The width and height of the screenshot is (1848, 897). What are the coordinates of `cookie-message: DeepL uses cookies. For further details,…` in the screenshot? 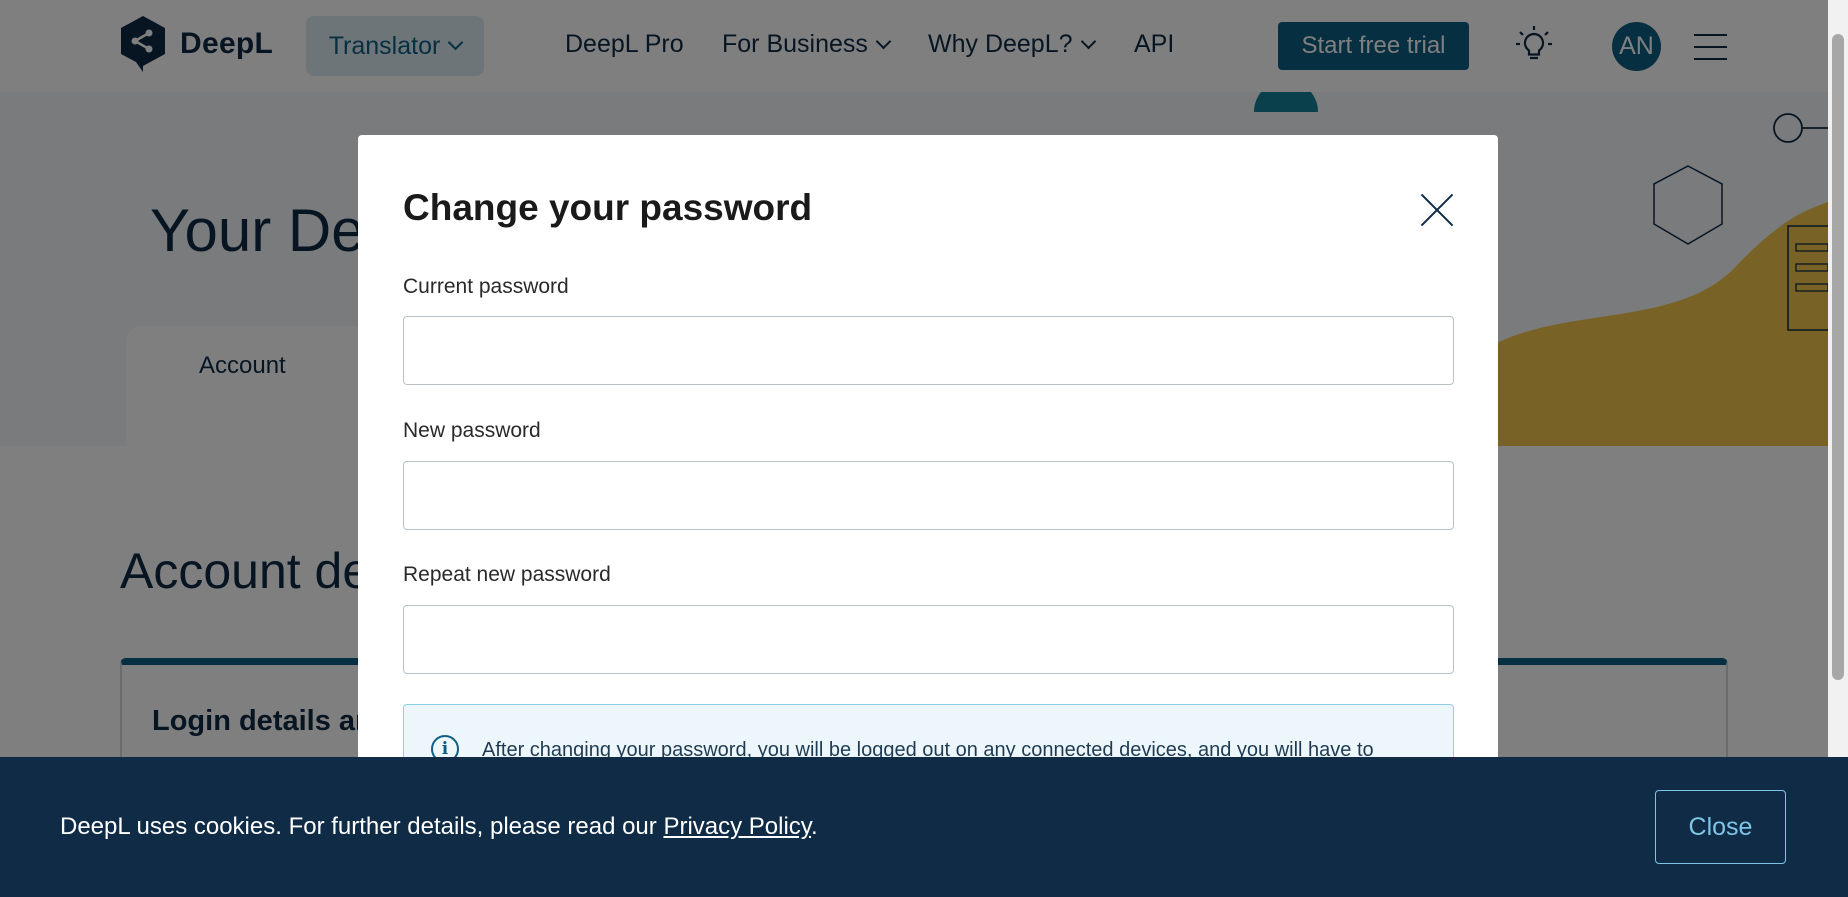 It's located at (439, 827).